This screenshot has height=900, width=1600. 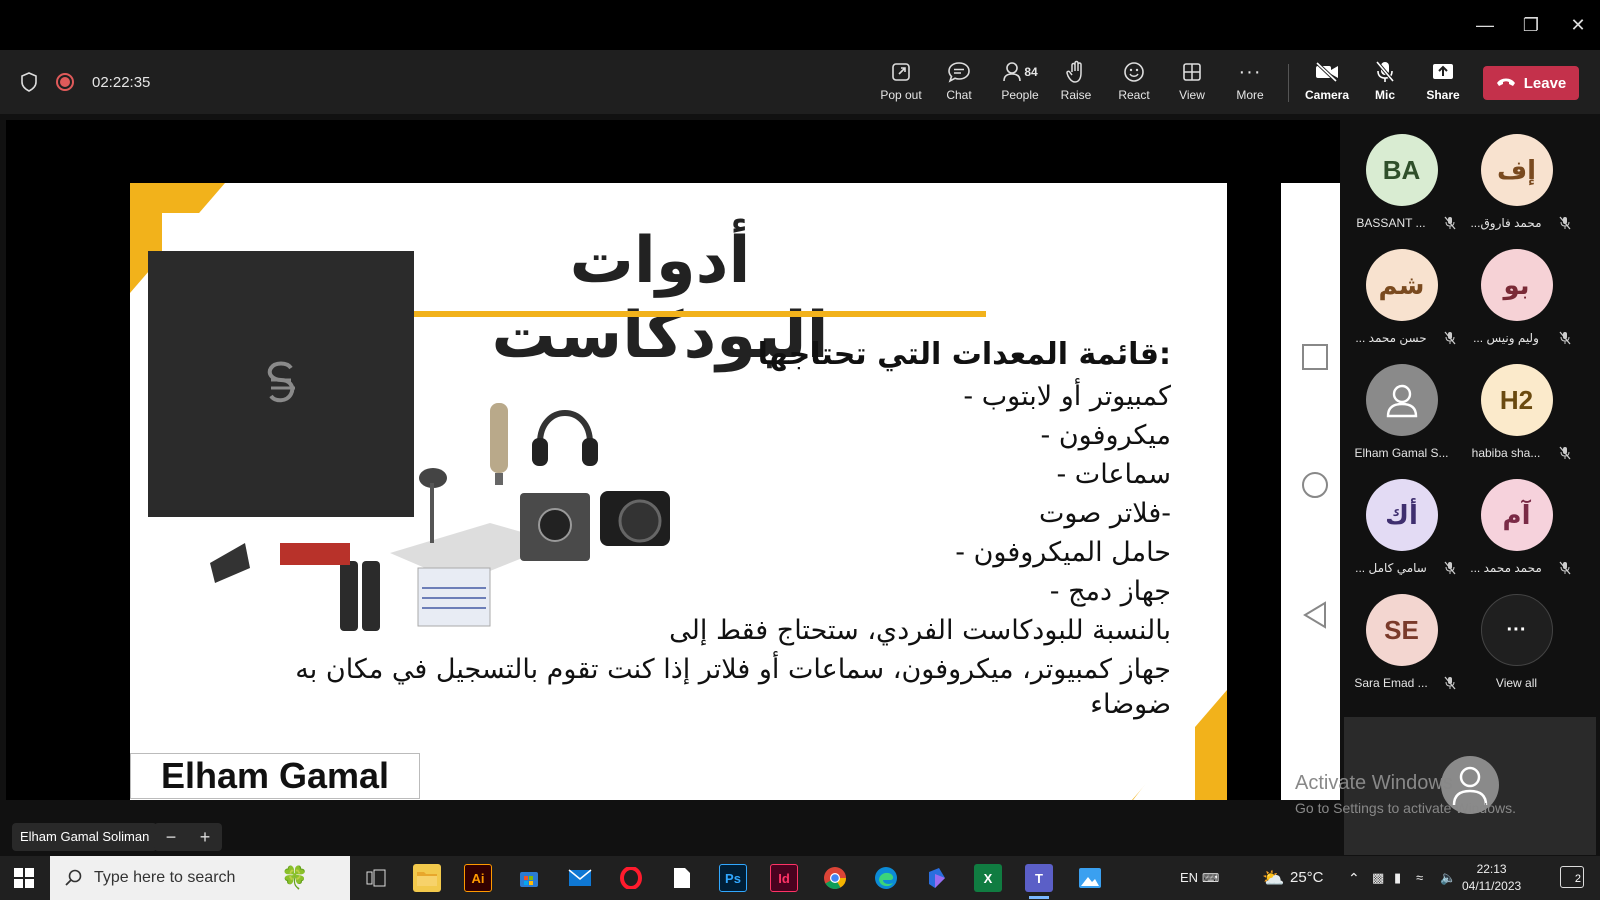 What do you see at coordinates (427, 878) in the screenshot?
I see `file-explorer-icon` at bounding box center [427, 878].